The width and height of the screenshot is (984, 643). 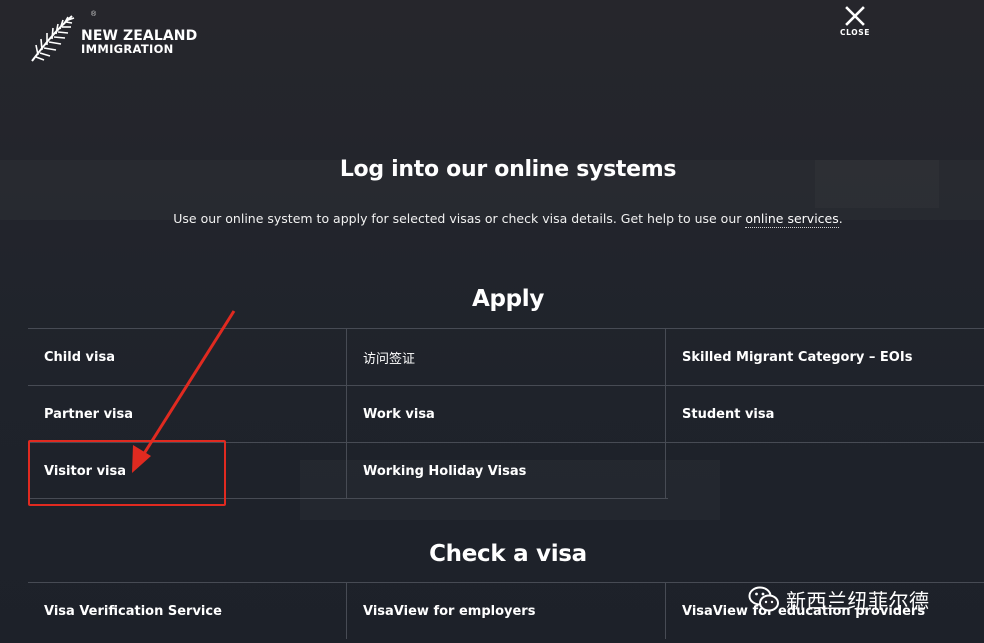 I want to click on logo-text-line1: NEW ZEALAND, so click(x=139, y=35).